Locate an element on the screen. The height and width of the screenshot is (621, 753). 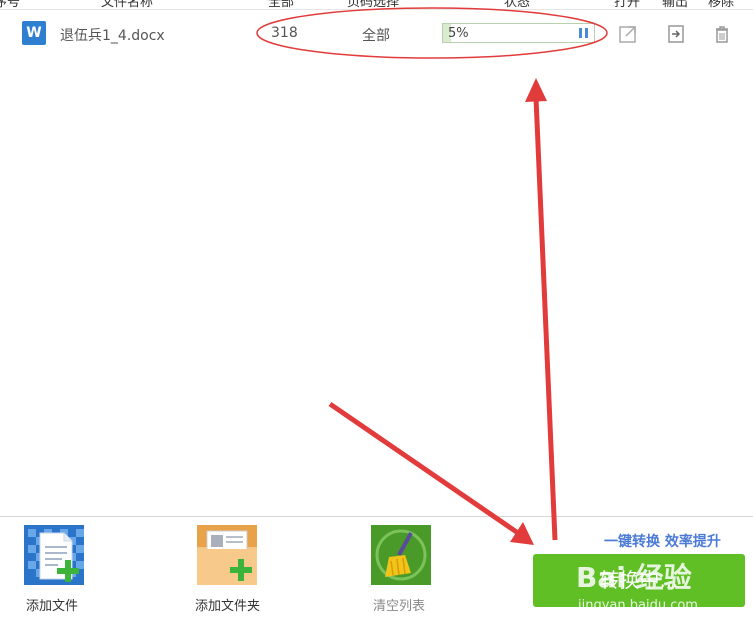
header-filename: 文件名称 is located at coordinates (127, 5).